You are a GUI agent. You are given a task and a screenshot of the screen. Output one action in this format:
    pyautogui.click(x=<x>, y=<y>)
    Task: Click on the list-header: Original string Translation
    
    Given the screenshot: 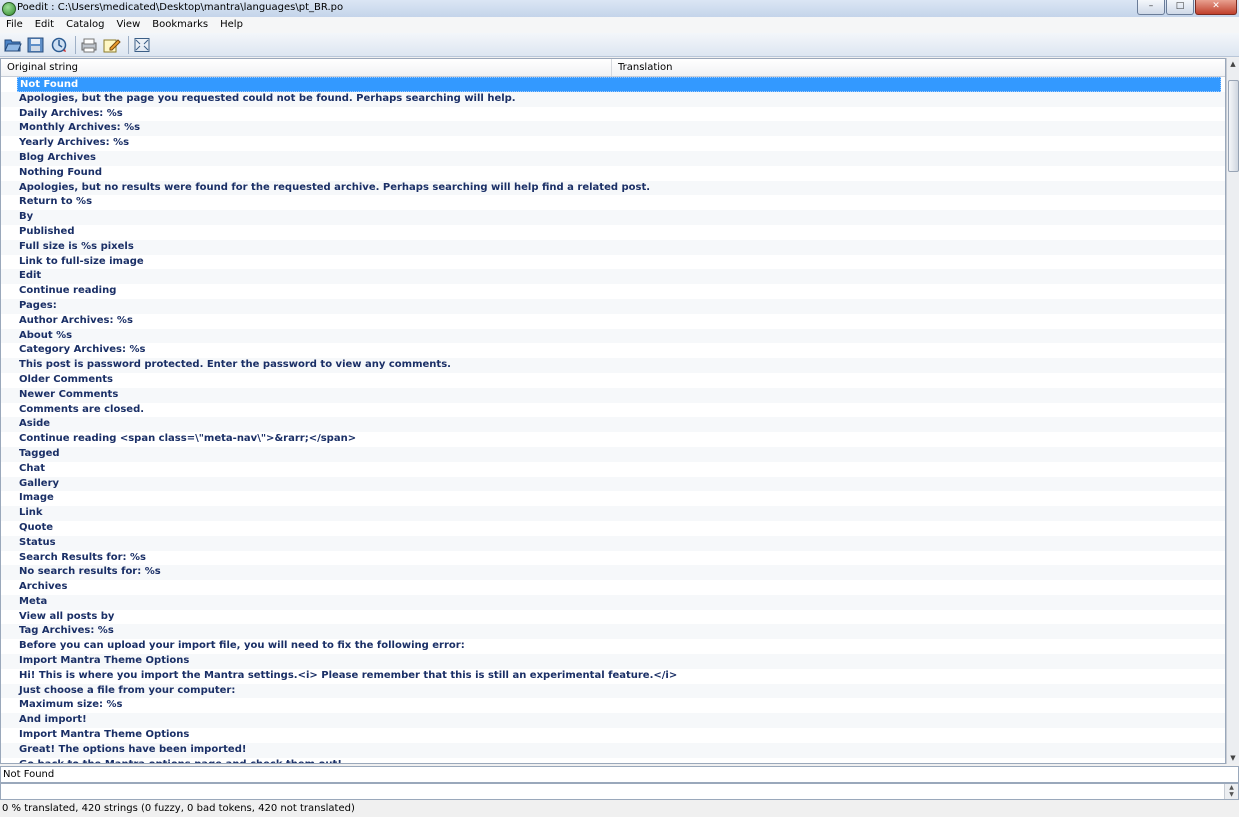 What is the action you would take?
    pyautogui.click(x=613, y=68)
    